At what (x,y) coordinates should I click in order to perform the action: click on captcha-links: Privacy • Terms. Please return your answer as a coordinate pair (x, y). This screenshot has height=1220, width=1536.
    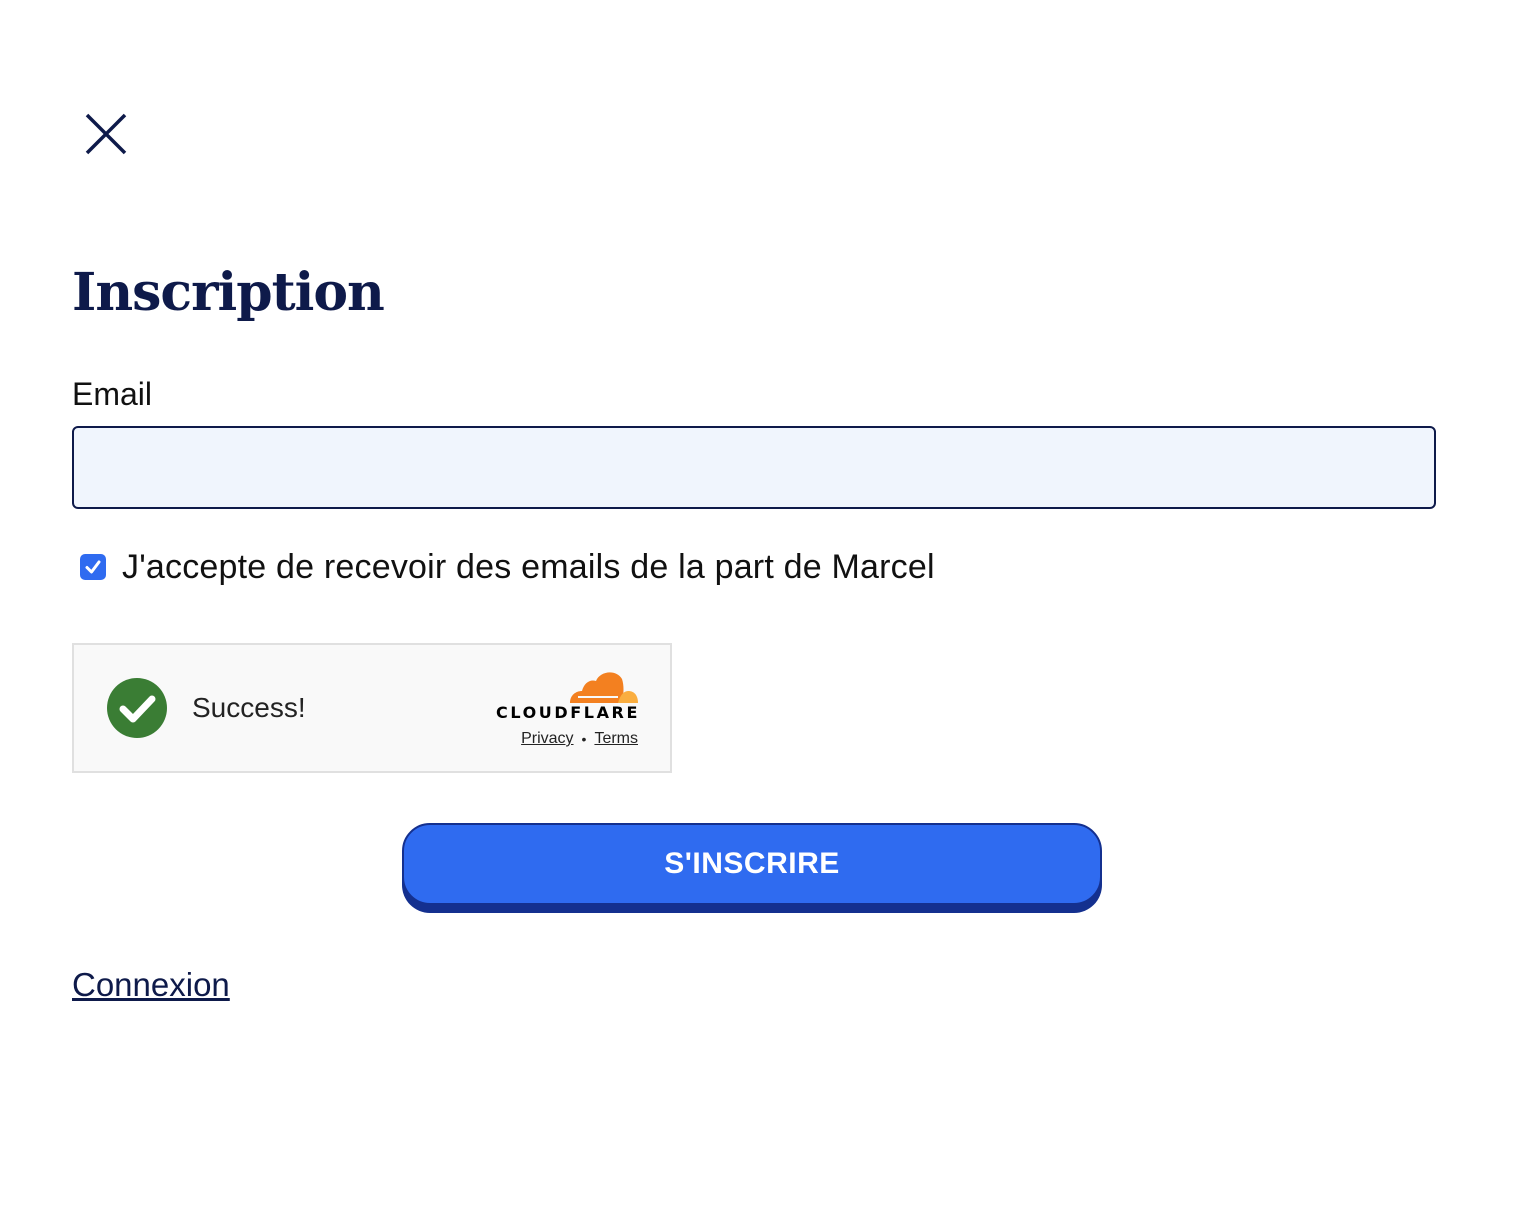
    Looking at the image, I should click on (579, 739).